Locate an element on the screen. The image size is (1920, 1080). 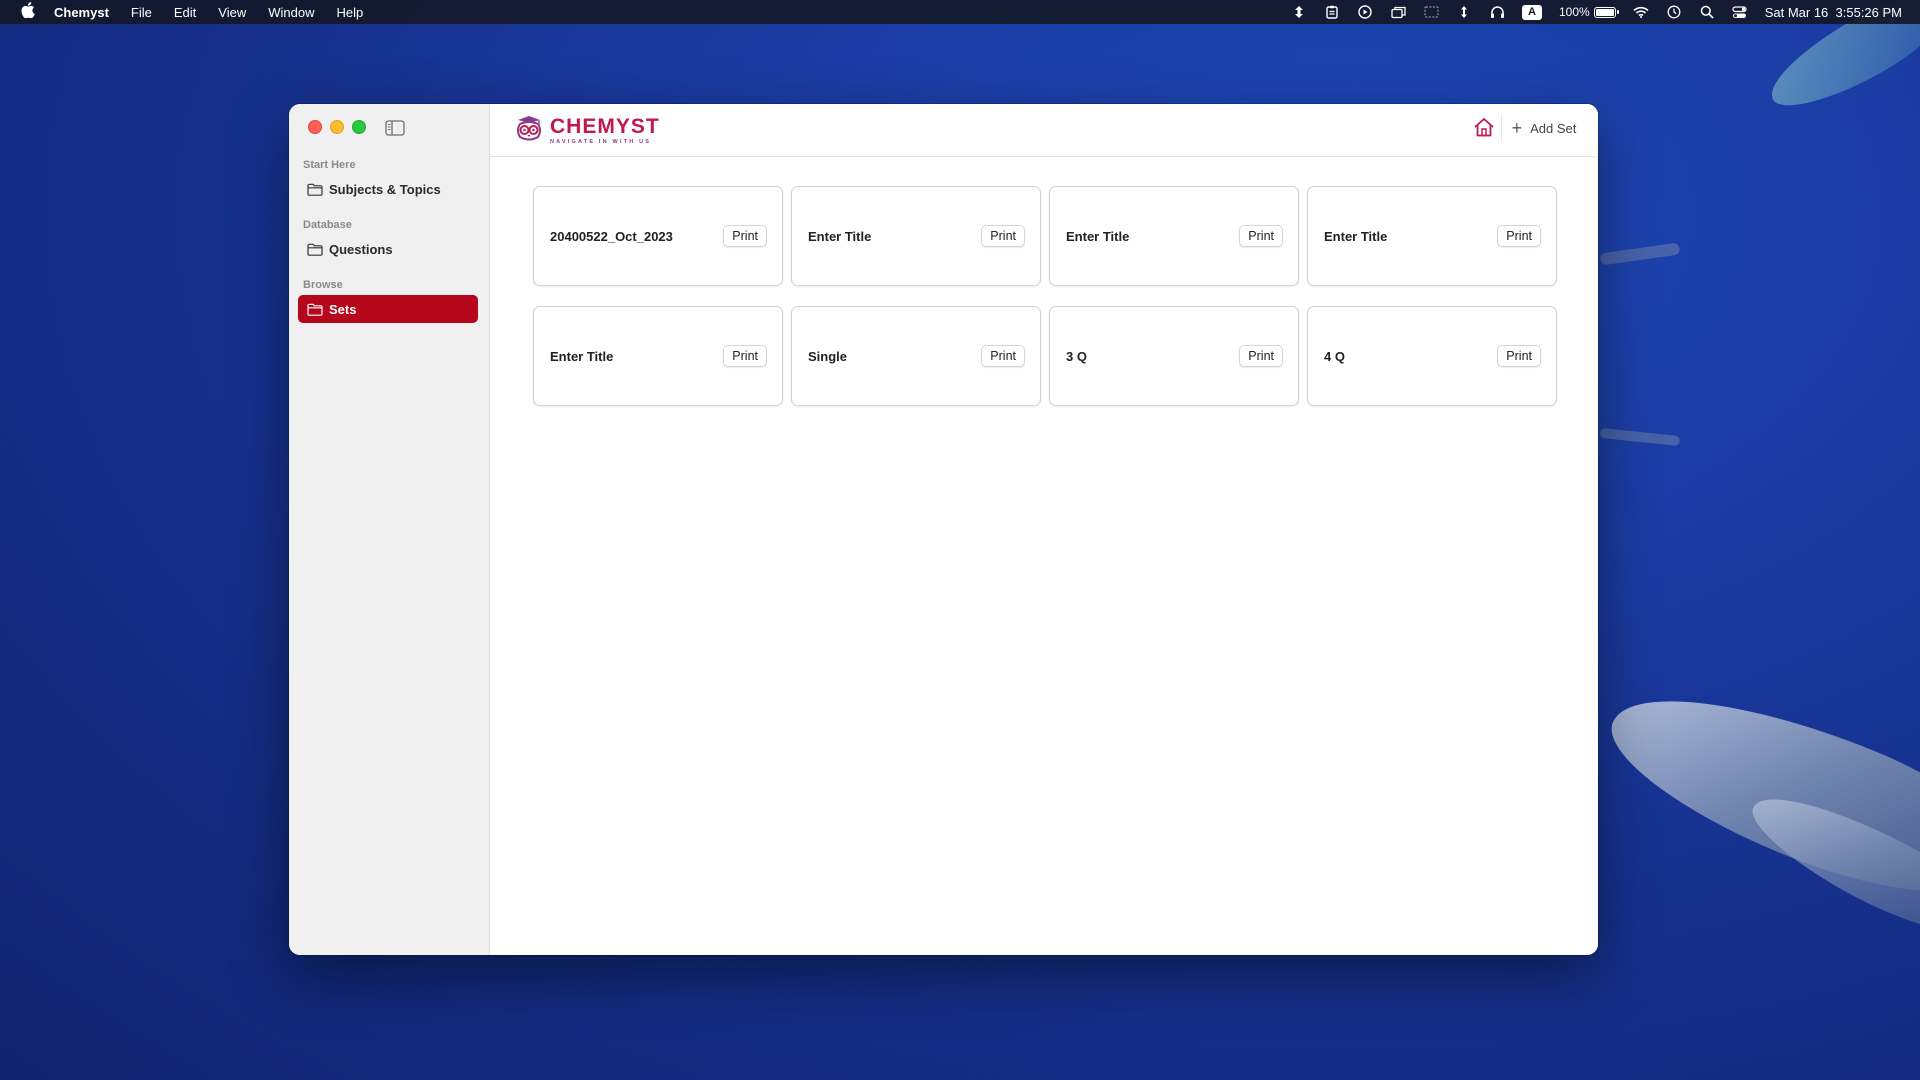
screen-icon is located at coordinates (1431, 12).